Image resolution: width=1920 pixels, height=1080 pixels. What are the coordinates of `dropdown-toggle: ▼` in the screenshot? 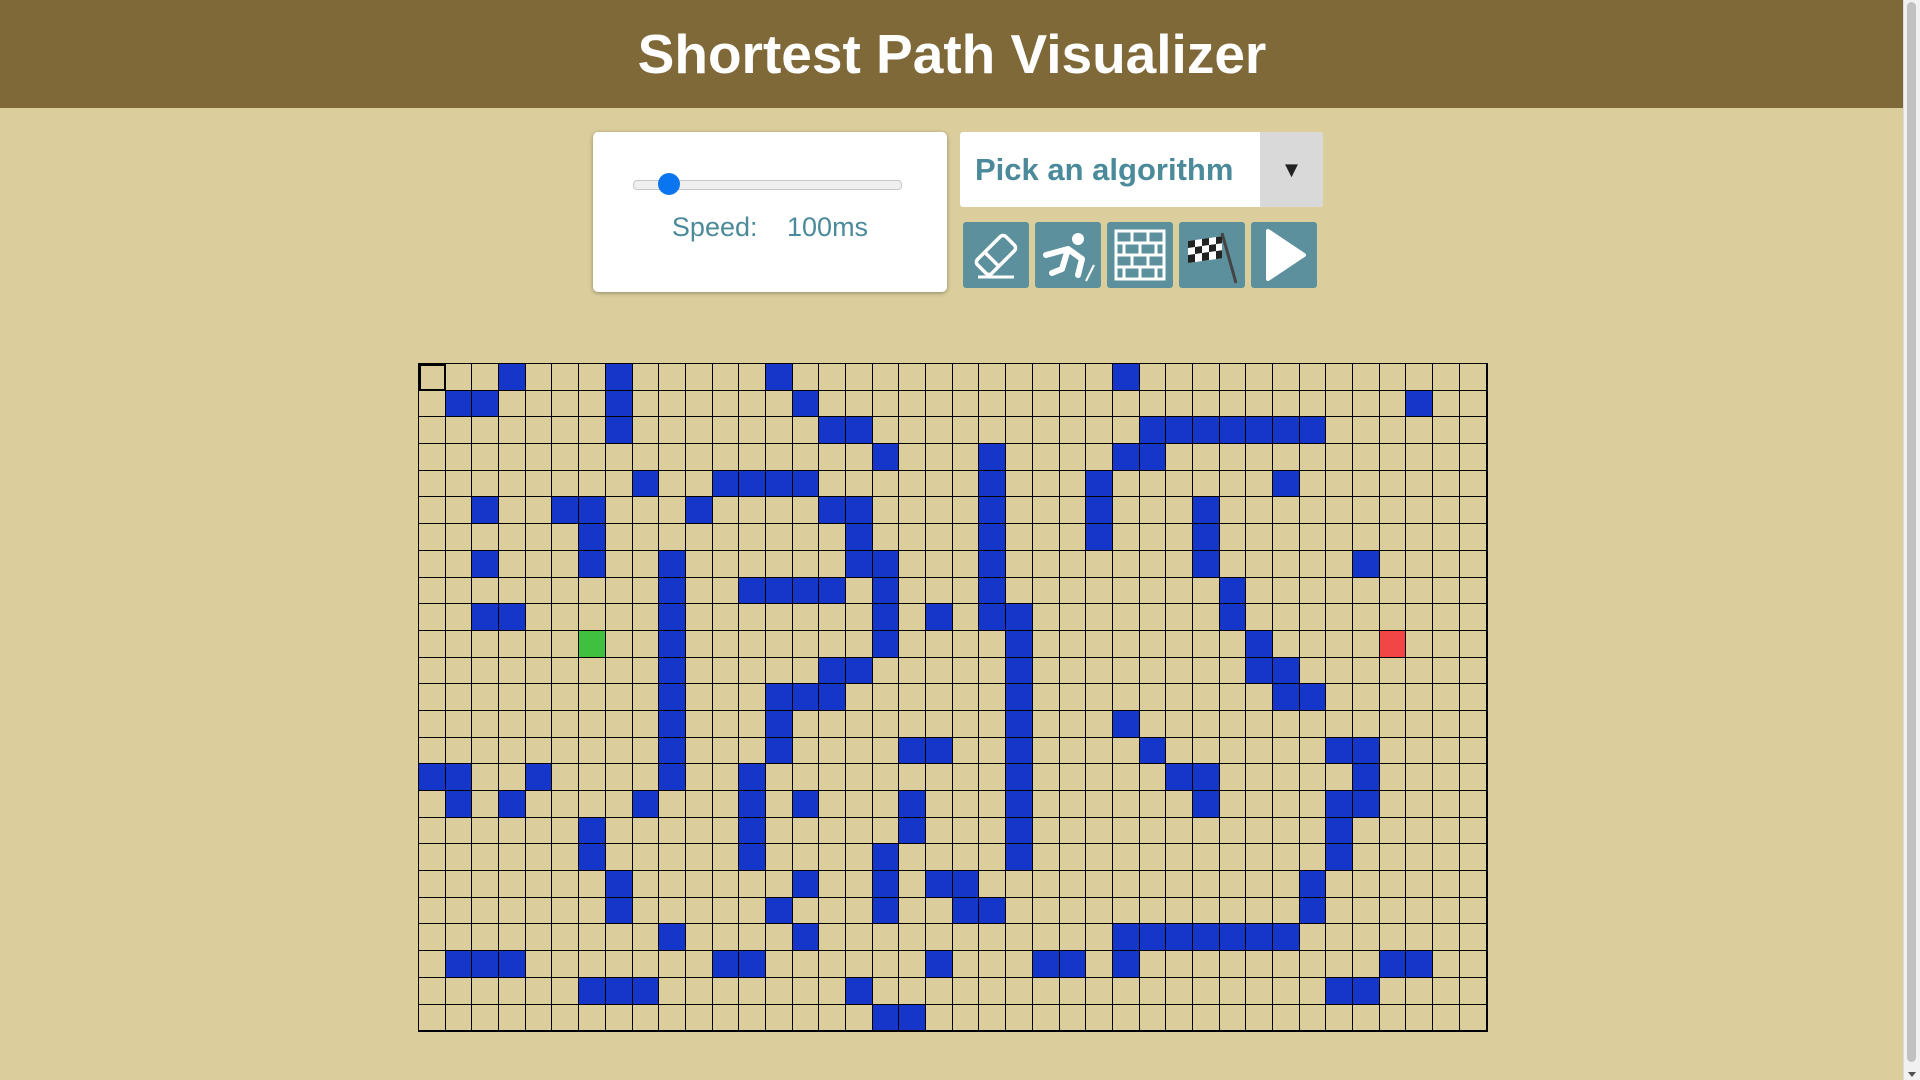 It's located at (1291, 169).